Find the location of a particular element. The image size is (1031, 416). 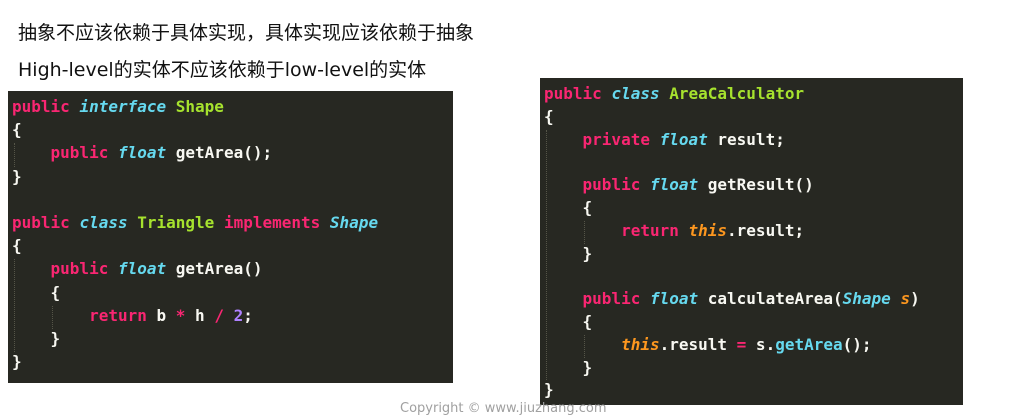

code-token: b is located at coordinates (166, 315).